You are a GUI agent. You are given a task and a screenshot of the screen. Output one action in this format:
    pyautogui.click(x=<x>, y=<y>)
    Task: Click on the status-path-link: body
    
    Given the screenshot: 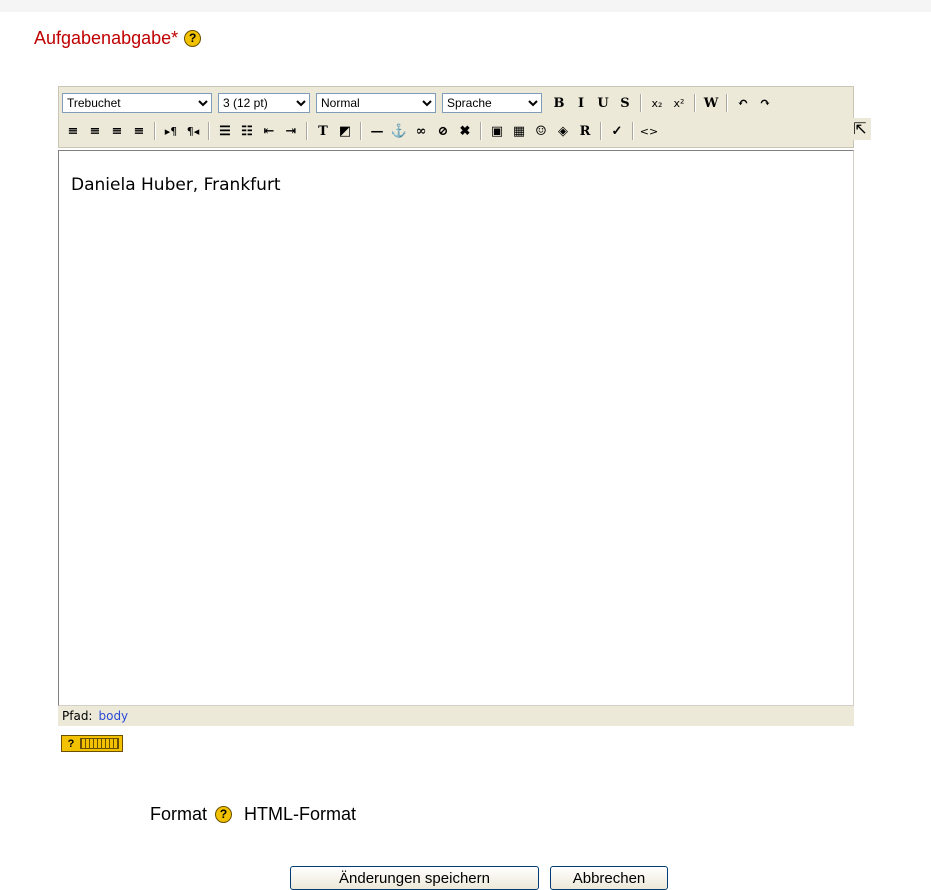 What is the action you would take?
    pyautogui.click(x=113, y=716)
    